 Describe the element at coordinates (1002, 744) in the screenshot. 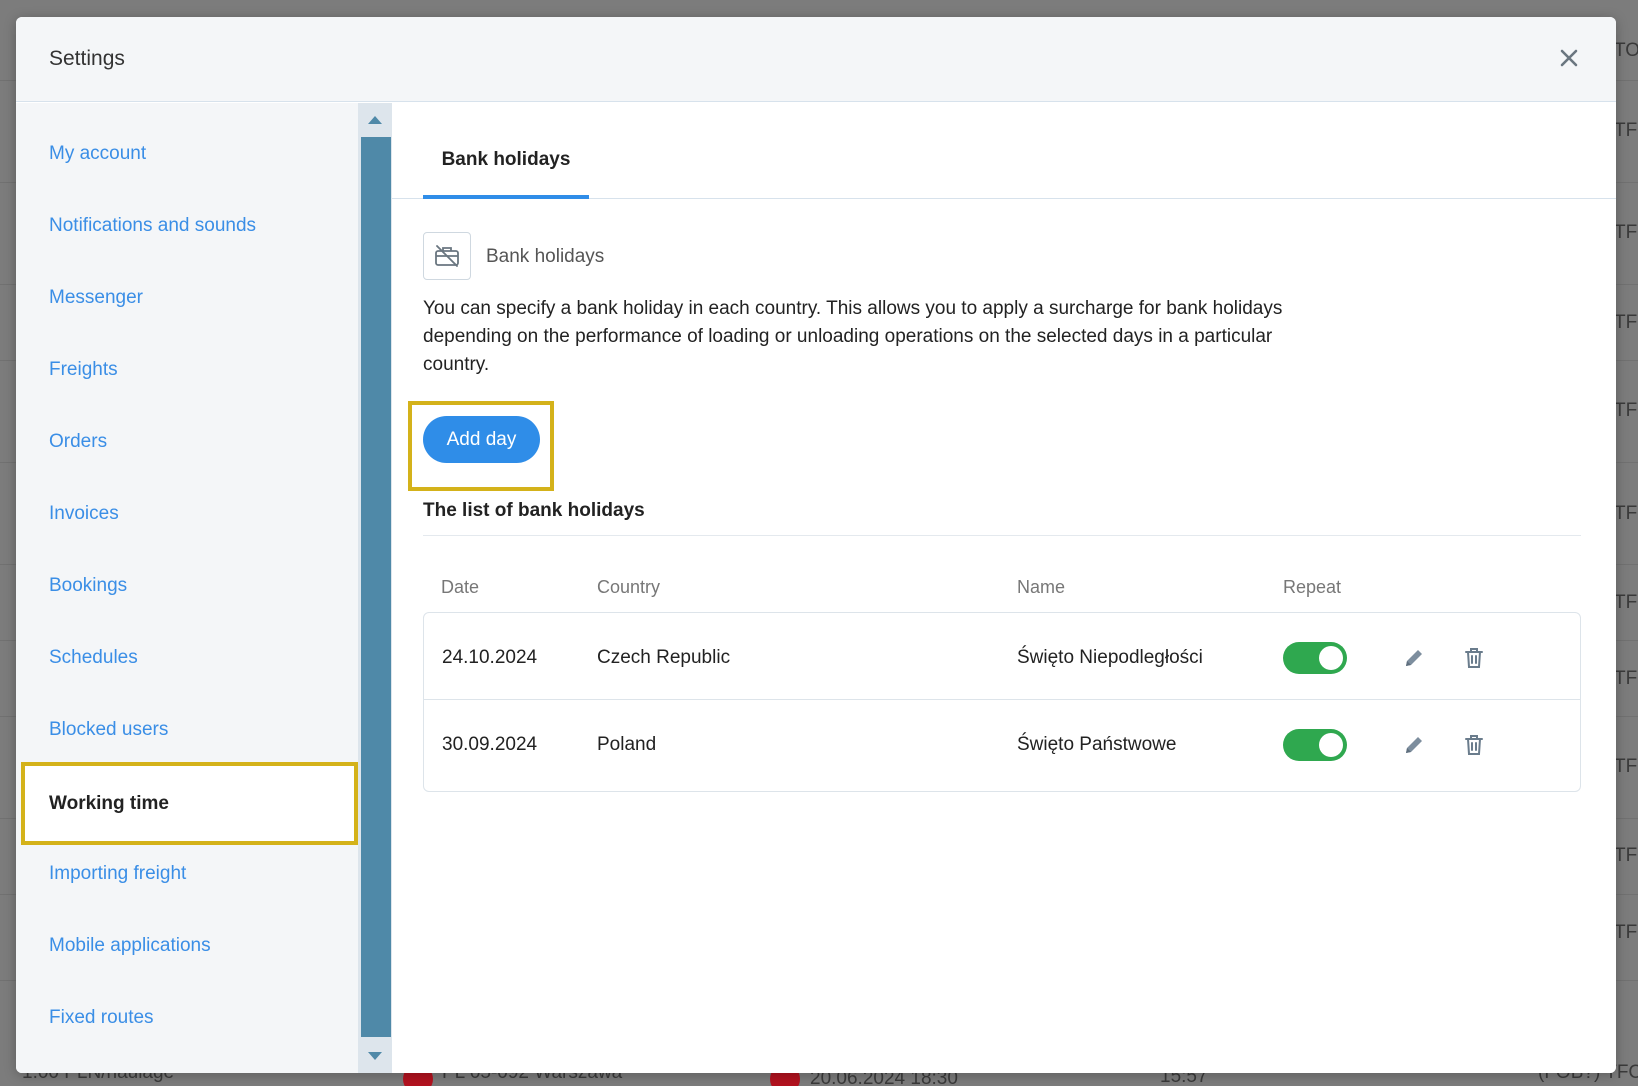

I see `table-row: 30.09.2024 Poland Święto Państwowe` at that location.